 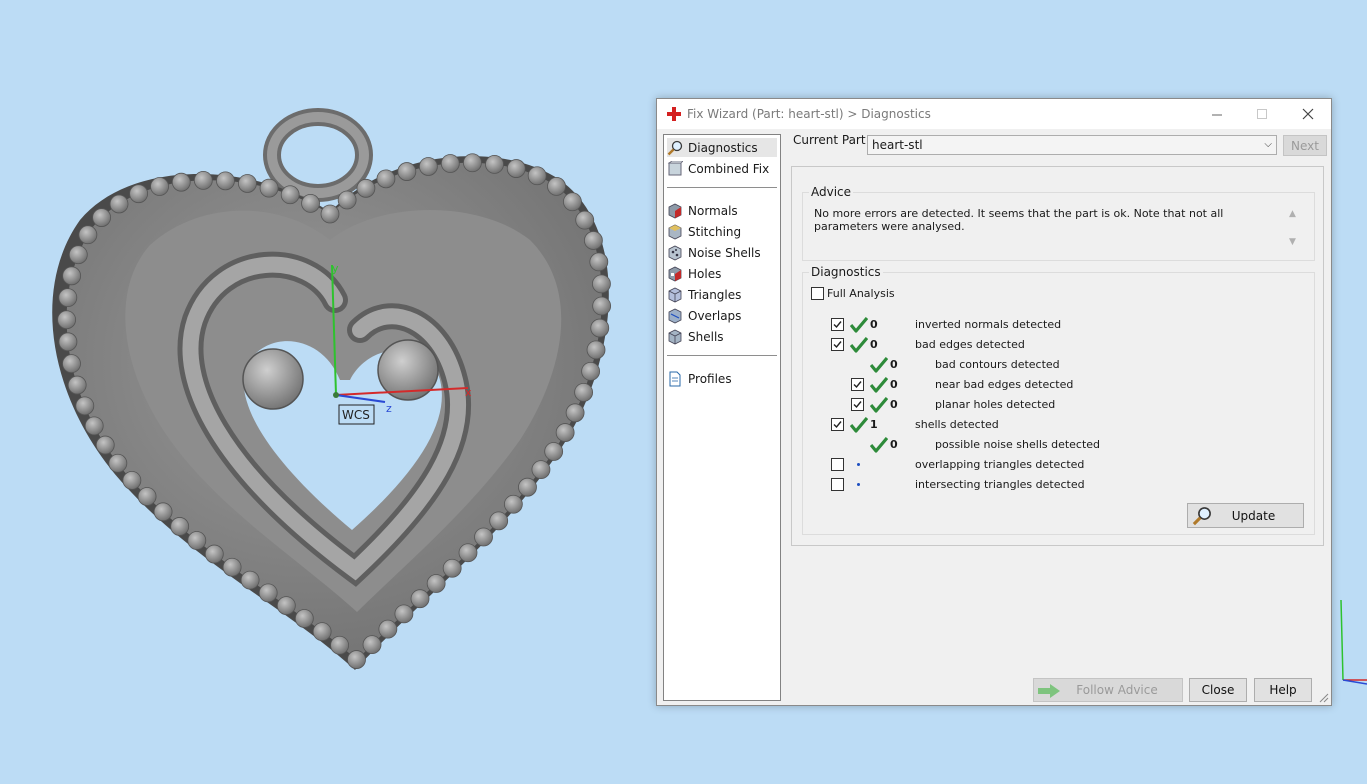 I want to click on sidebar-item-stitching: Stitching, so click(x=722, y=231).